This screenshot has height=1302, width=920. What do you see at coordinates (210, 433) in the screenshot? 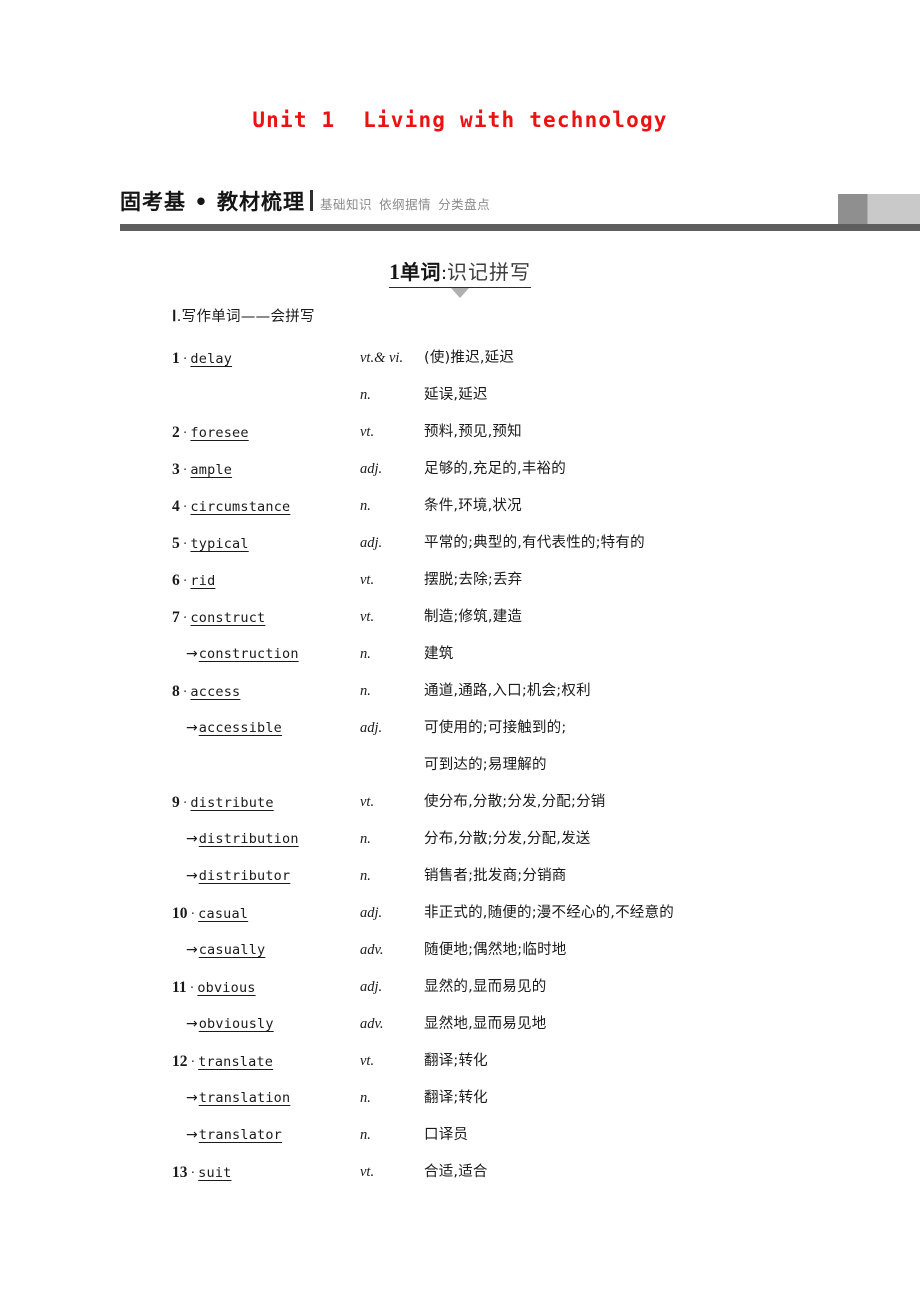
I see `word-term: 2 · foresee` at bounding box center [210, 433].